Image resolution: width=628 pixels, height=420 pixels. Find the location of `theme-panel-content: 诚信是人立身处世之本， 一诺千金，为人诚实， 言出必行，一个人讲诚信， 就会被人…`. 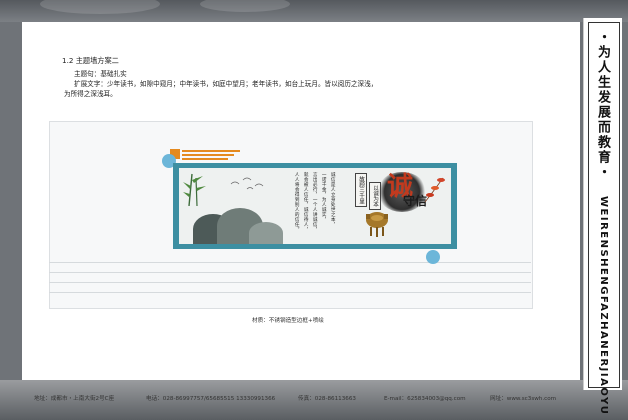

theme-panel-content: 诚信是人立身处世之本， 一诺千金，为人诚实， 言出必行，一个人讲诚信， 就会被人… is located at coordinates (315, 206).